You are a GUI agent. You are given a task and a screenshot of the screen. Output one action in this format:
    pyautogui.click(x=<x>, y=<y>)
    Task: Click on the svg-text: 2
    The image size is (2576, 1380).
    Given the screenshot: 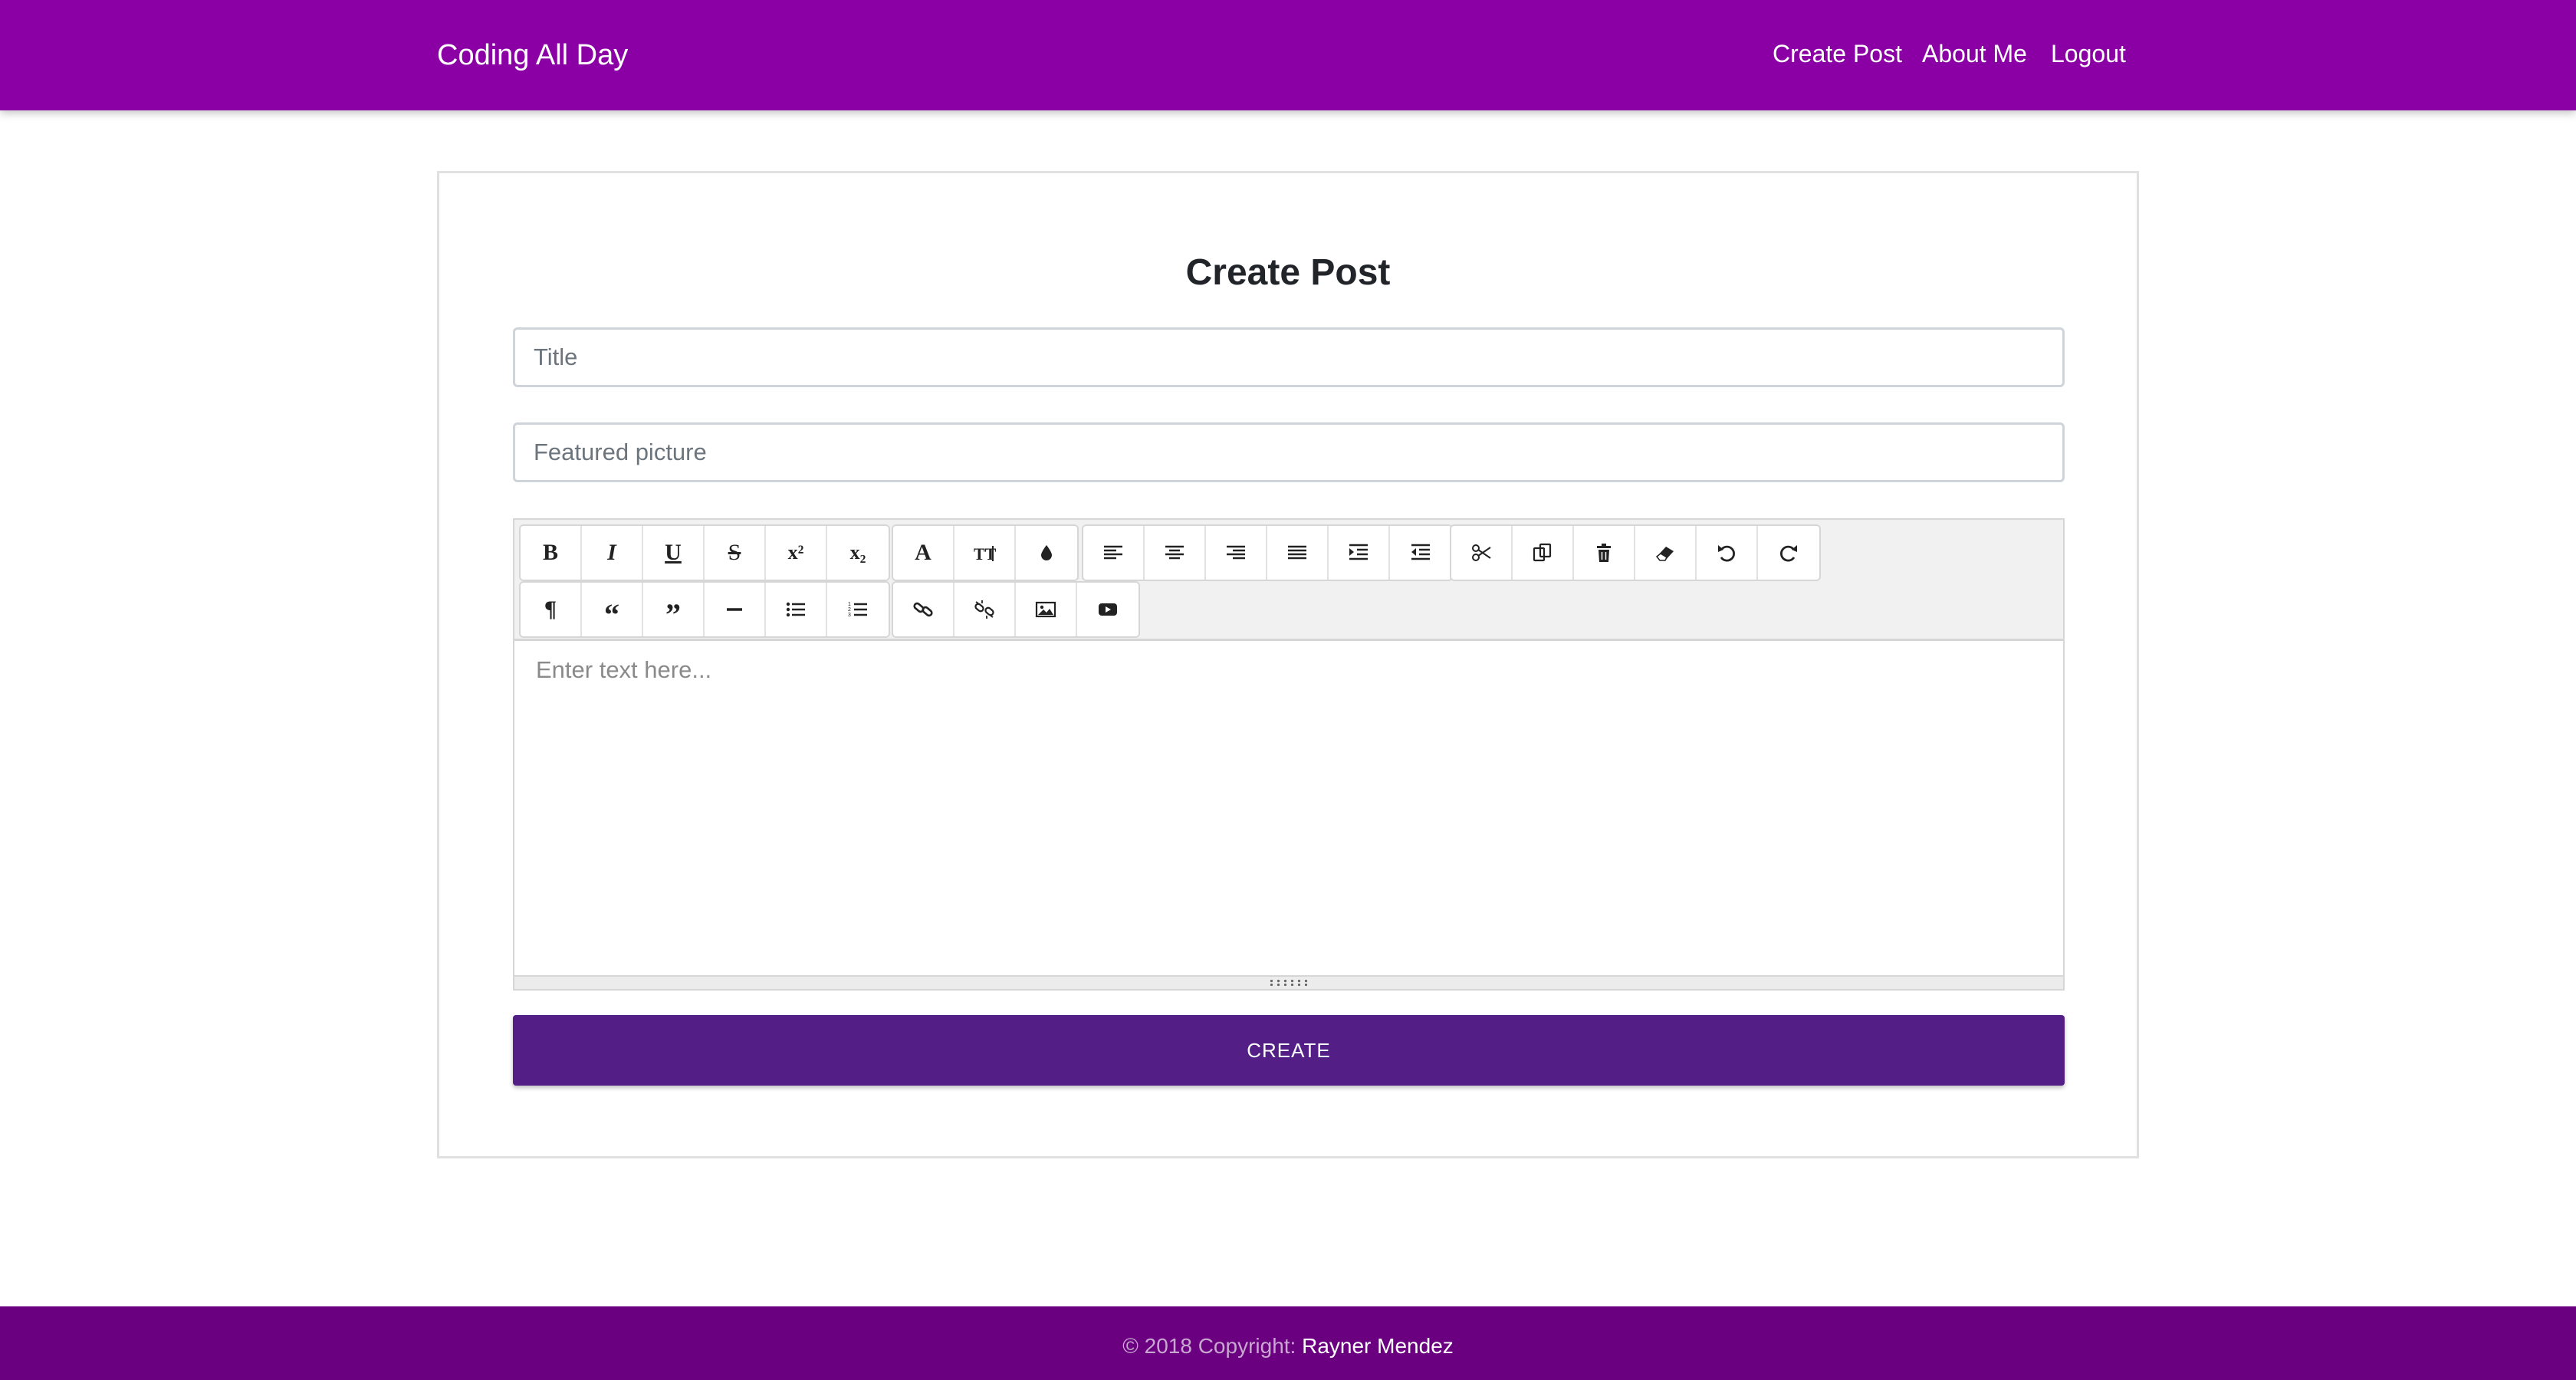 What is the action you would take?
    pyautogui.click(x=849, y=610)
    